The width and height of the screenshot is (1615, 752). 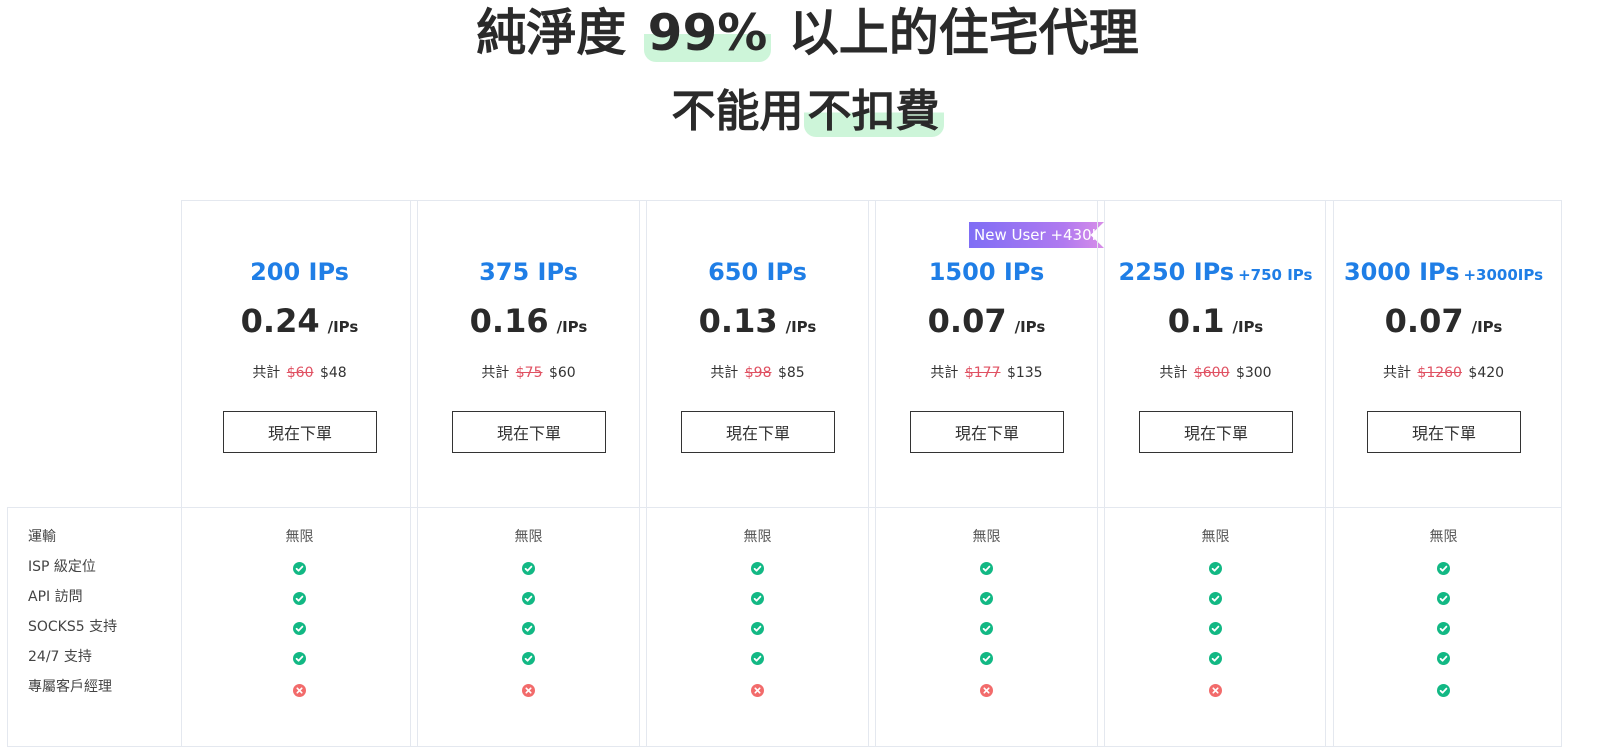 I want to click on plan-total: 共計 $177 $135, so click(x=986, y=373).